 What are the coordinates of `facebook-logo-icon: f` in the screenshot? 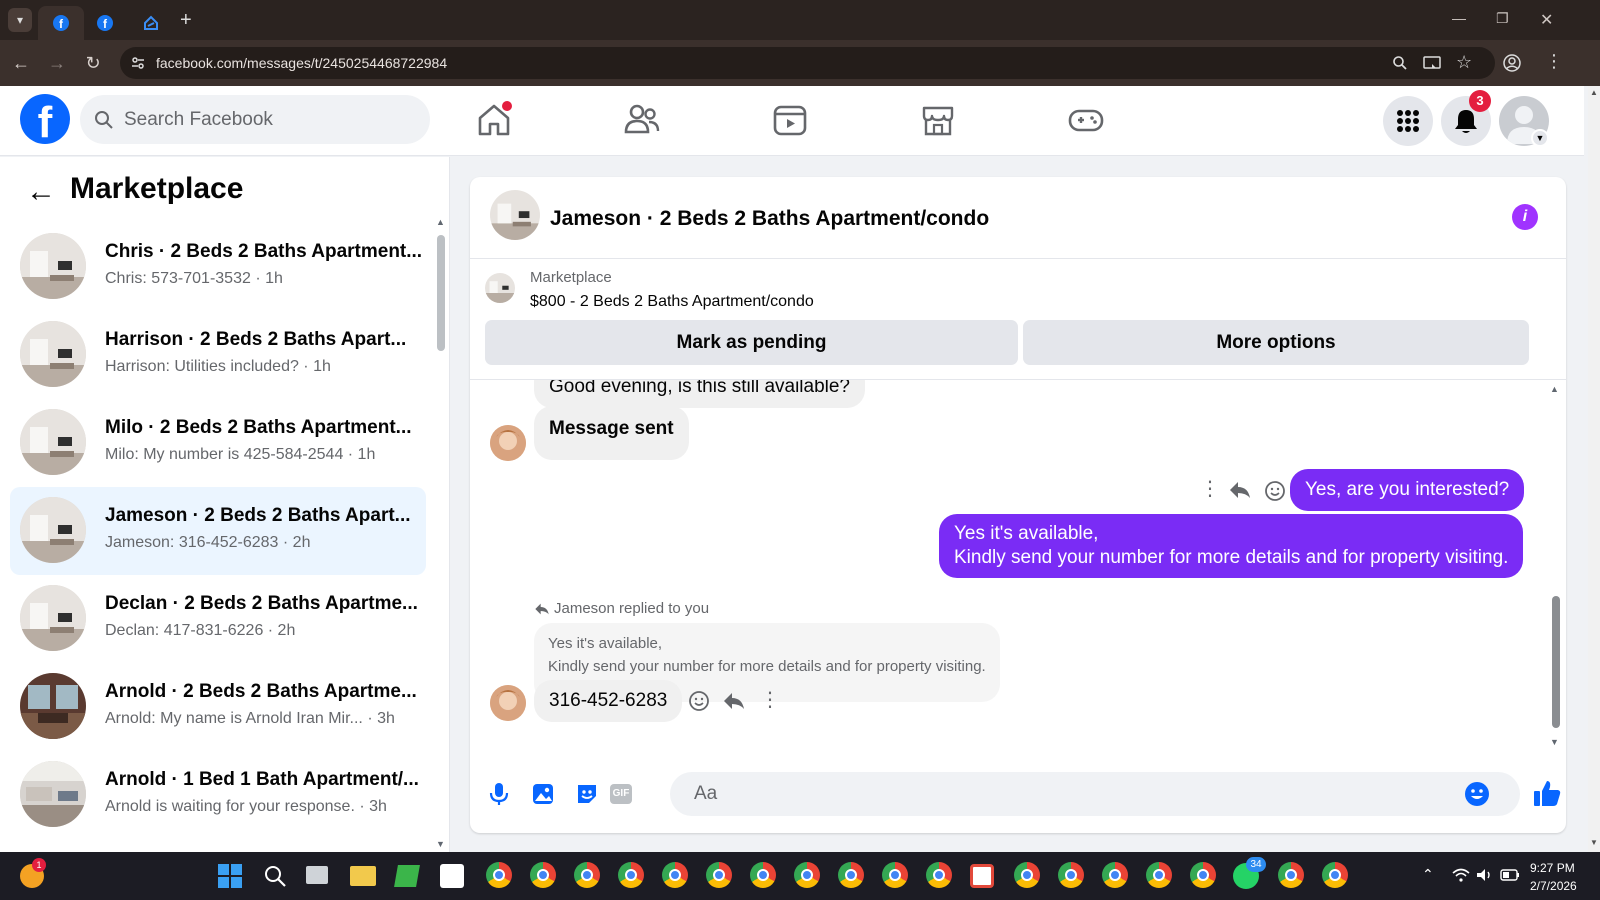 It's located at (45, 119).